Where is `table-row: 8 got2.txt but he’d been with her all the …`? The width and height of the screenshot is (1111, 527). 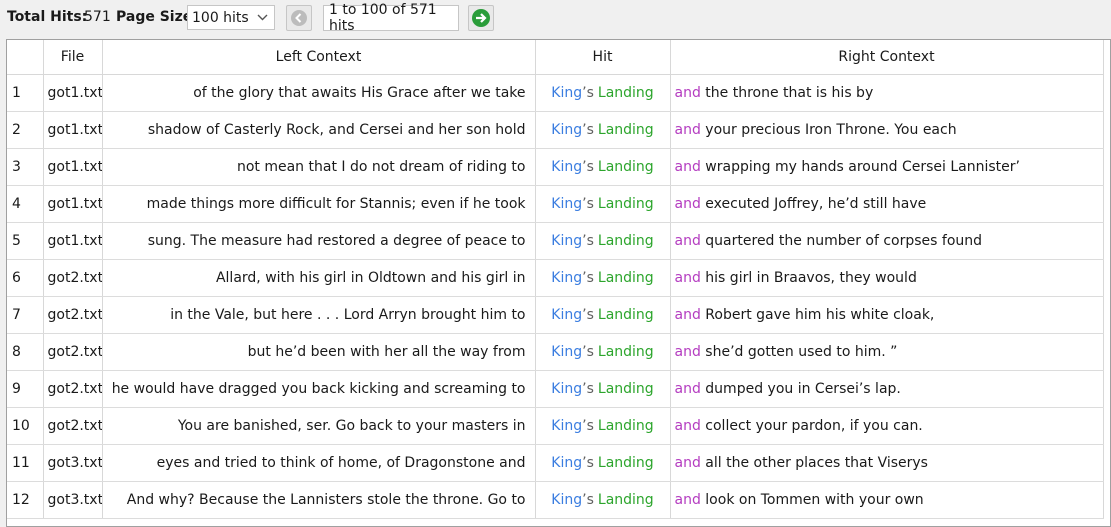 table-row: 8 got2.txt but he’d been with her all the … is located at coordinates (555, 352).